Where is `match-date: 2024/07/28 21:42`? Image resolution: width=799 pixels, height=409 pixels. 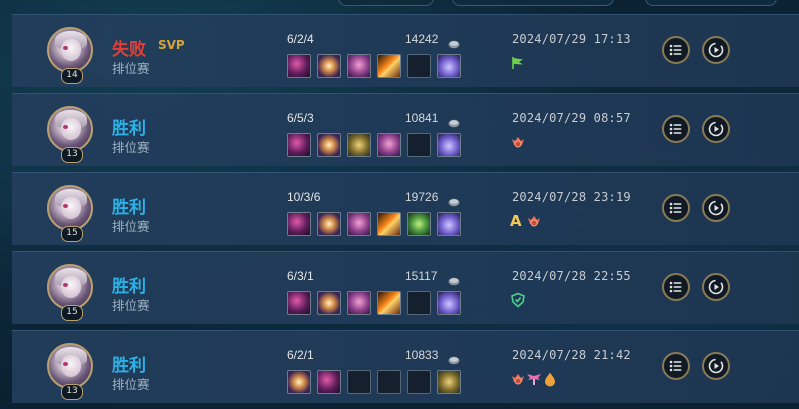
match-date: 2024/07/28 21:42 is located at coordinates (571, 355).